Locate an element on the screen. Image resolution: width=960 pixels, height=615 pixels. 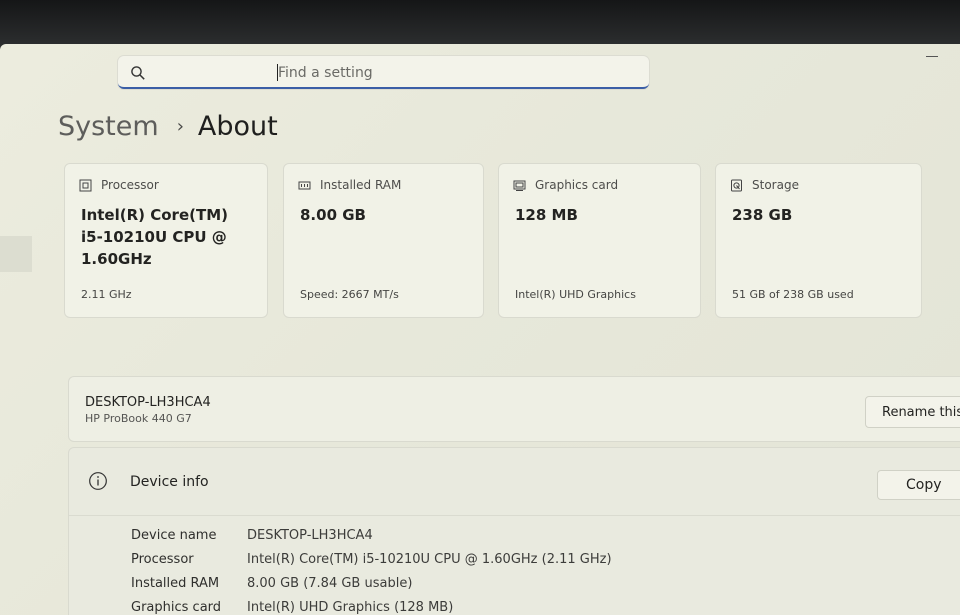
spec-value: DESKTOP-LH3HCA4 is located at coordinates (310, 535).